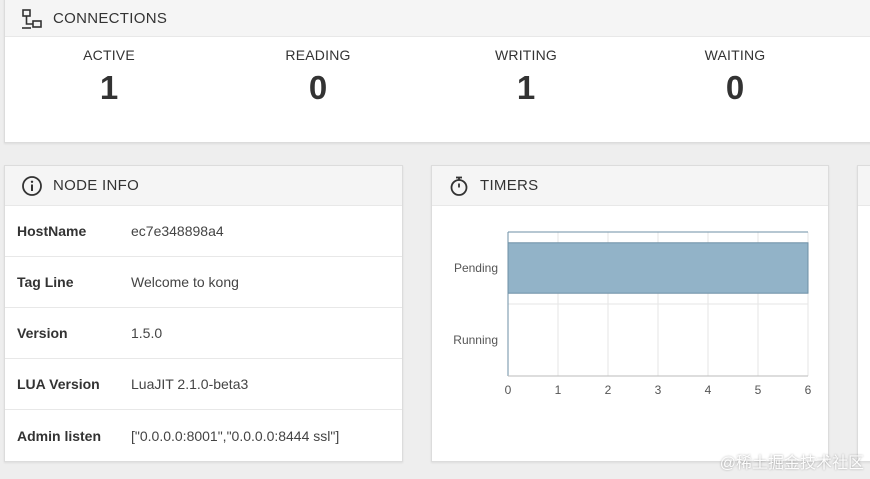 The width and height of the screenshot is (870, 479). I want to click on x-tick-label: 3, so click(658, 390).